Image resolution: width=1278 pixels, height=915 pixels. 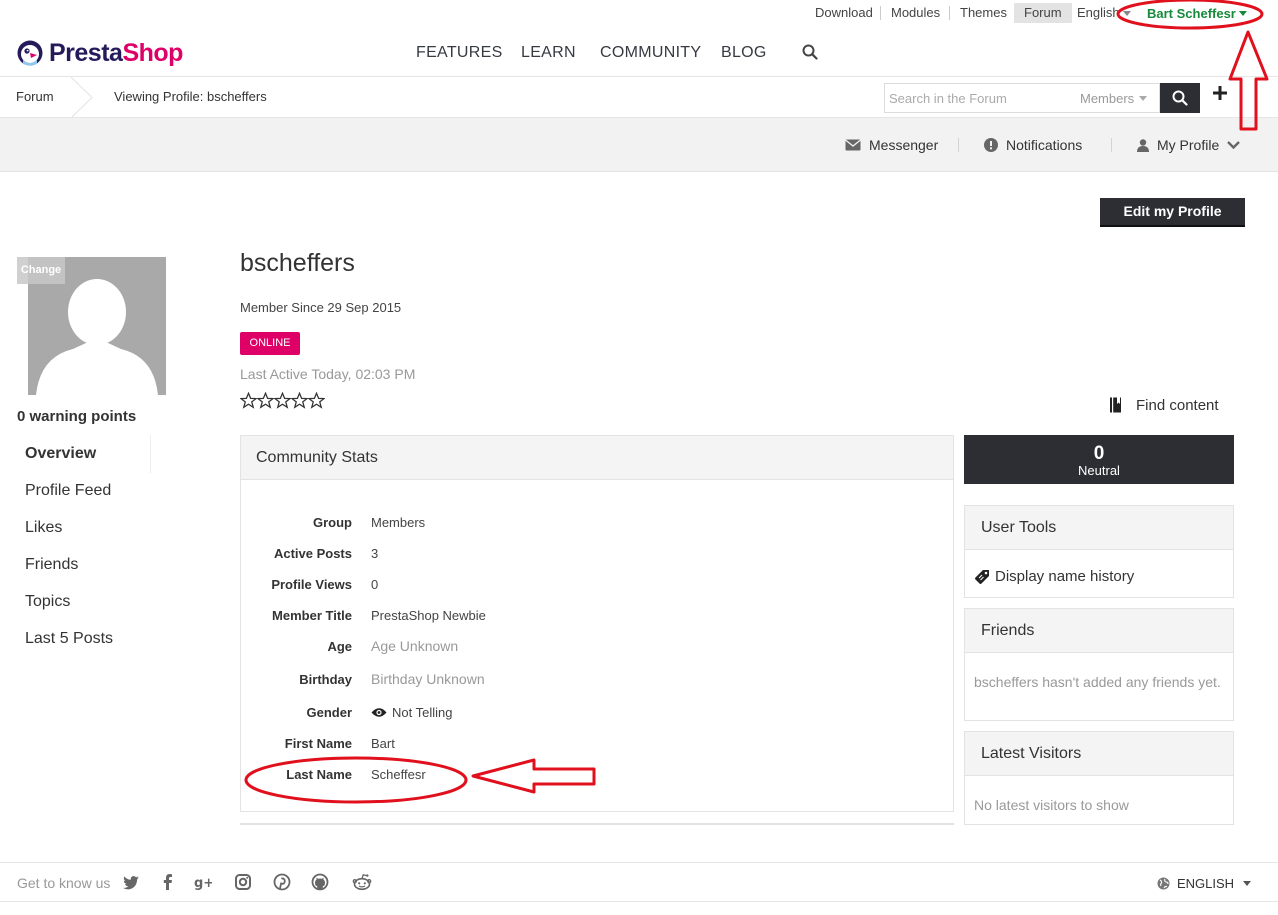 What do you see at coordinates (422, 712) in the screenshot?
I see `gender-text: Not Telling` at bounding box center [422, 712].